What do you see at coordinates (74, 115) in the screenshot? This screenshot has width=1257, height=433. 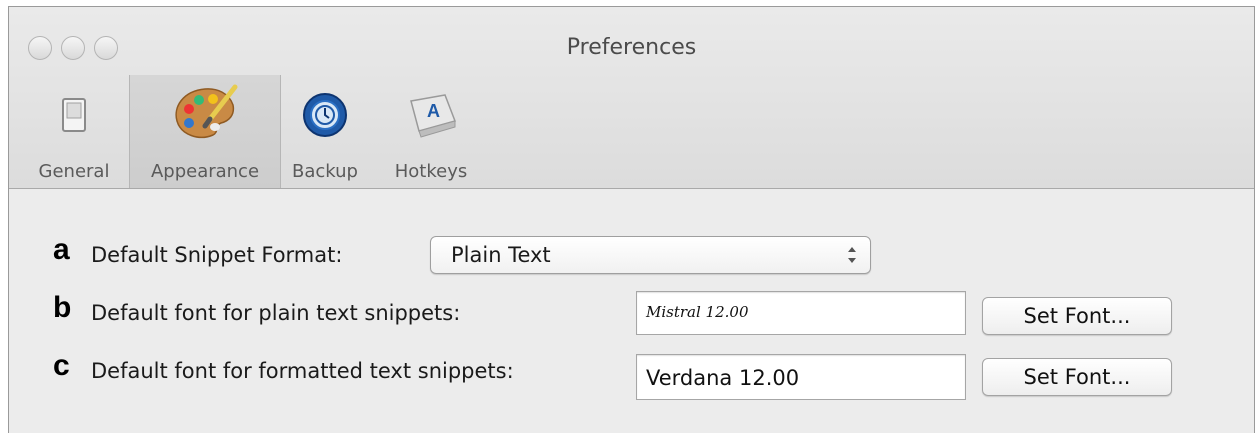 I see `toggle-switch-icon` at bounding box center [74, 115].